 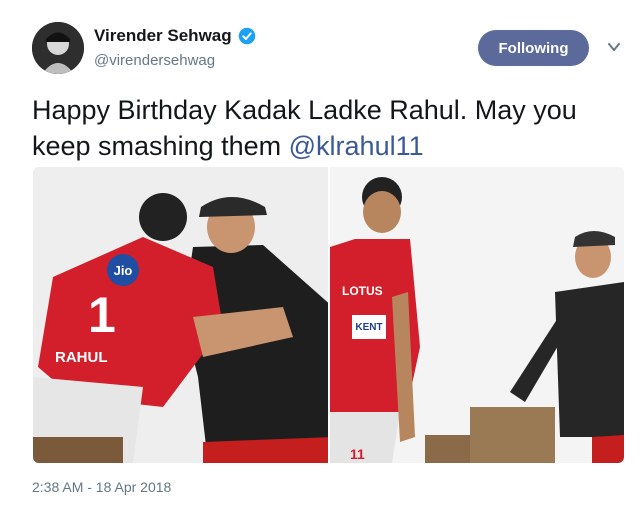 What do you see at coordinates (123, 270) in the screenshot?
I see `jersey-sponsor-left: Jio` at bounding box center [123, 270].